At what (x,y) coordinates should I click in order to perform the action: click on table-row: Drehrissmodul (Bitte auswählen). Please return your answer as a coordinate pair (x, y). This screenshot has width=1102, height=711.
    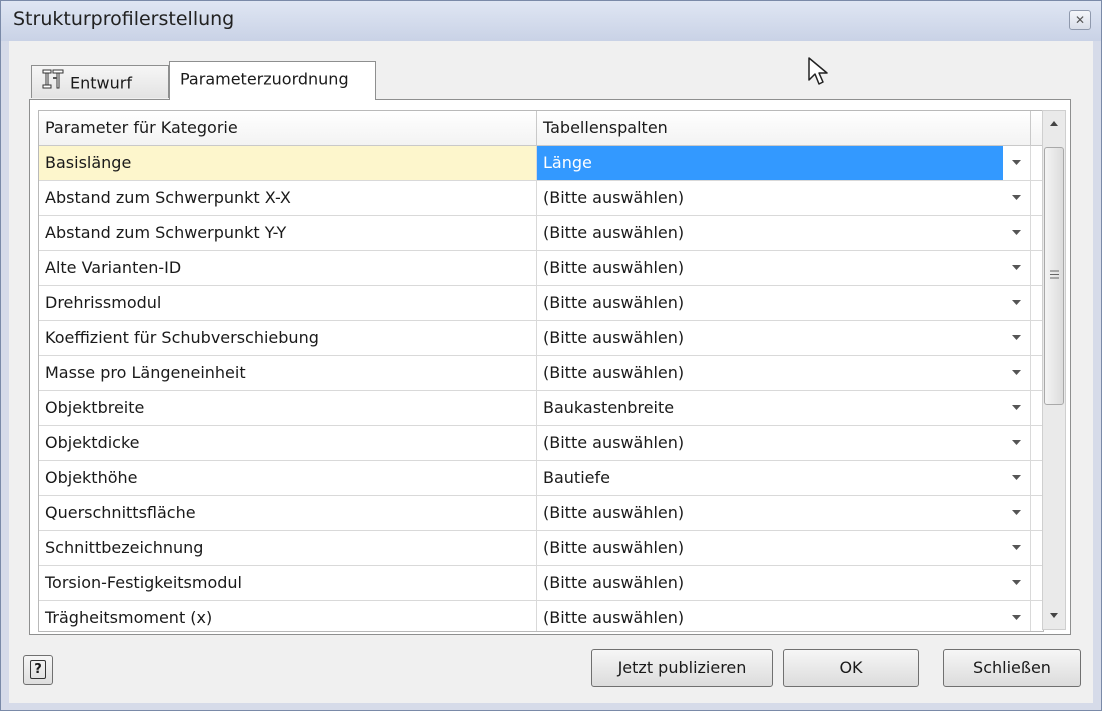
    Looking at the image, I should click on (541, 303).